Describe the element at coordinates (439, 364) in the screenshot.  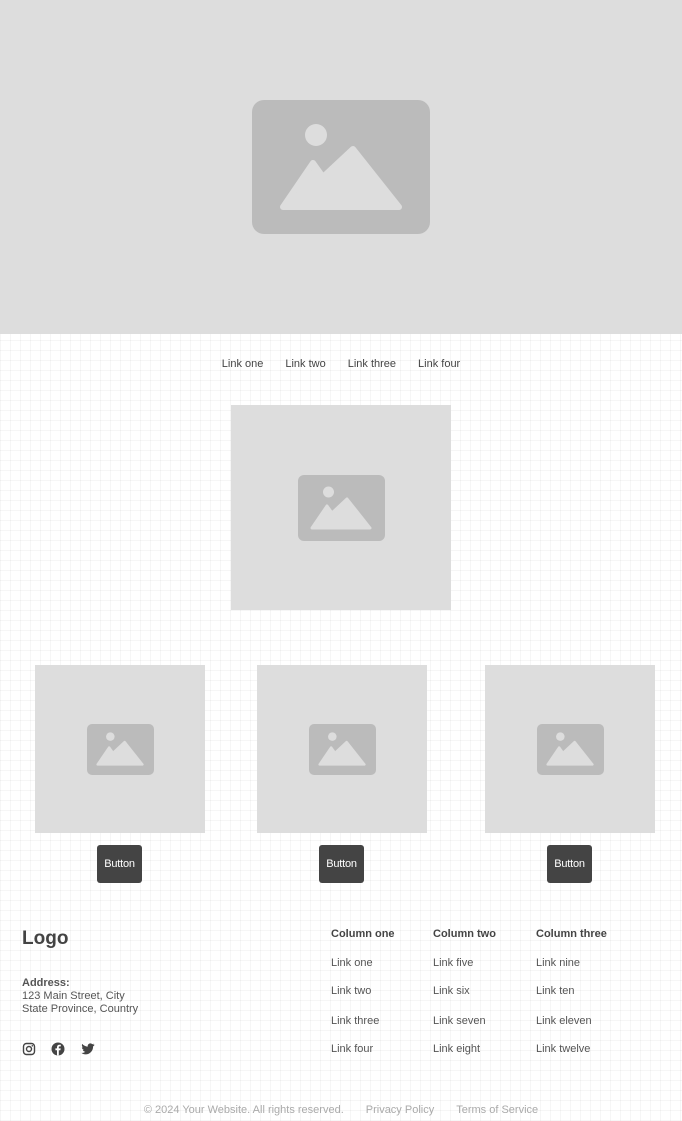
I see `nav-link-four: Link four` at that location.